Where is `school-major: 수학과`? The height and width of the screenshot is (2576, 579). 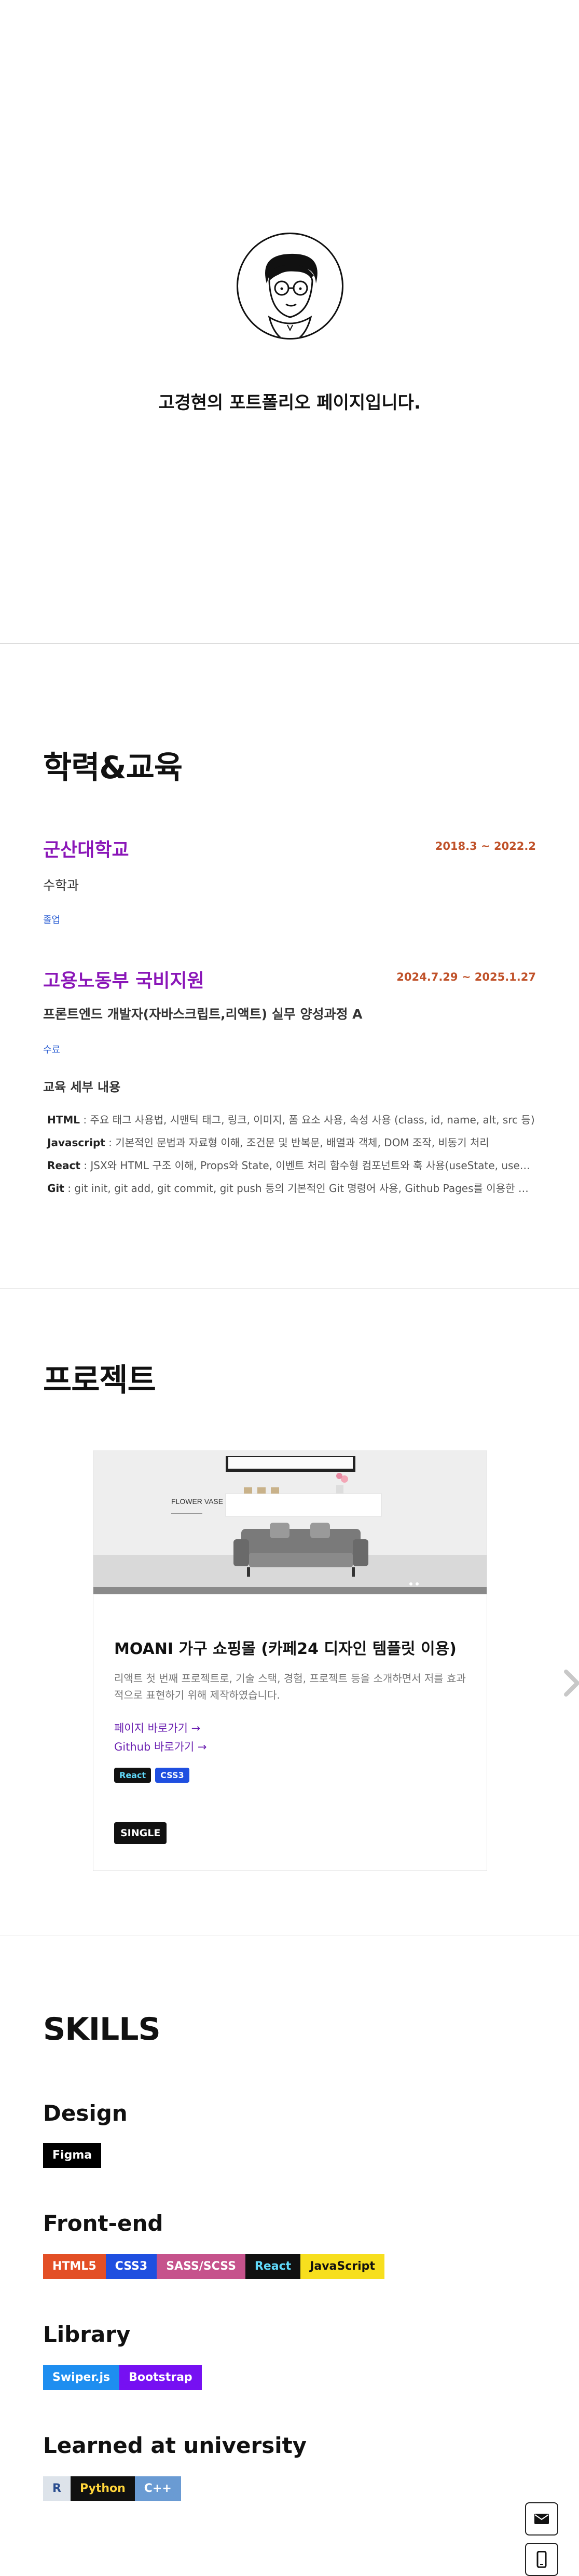
school-major: 수학과 is located at coordinates (61, 885).